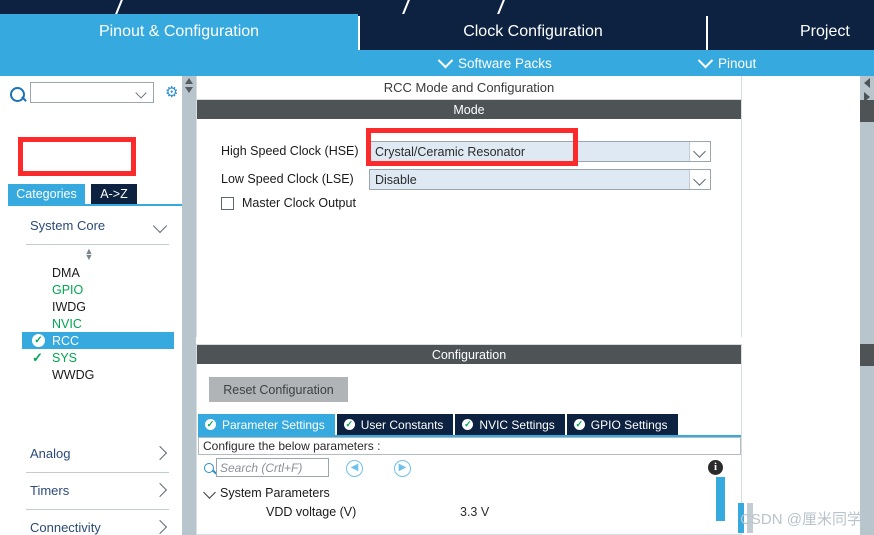 The height and width of the screenshot is (535, 874). Describe the element at coordinates (629, 424) in the screenshot. I see `tab-gpio-settings-label: GPIO Settings` at that location.